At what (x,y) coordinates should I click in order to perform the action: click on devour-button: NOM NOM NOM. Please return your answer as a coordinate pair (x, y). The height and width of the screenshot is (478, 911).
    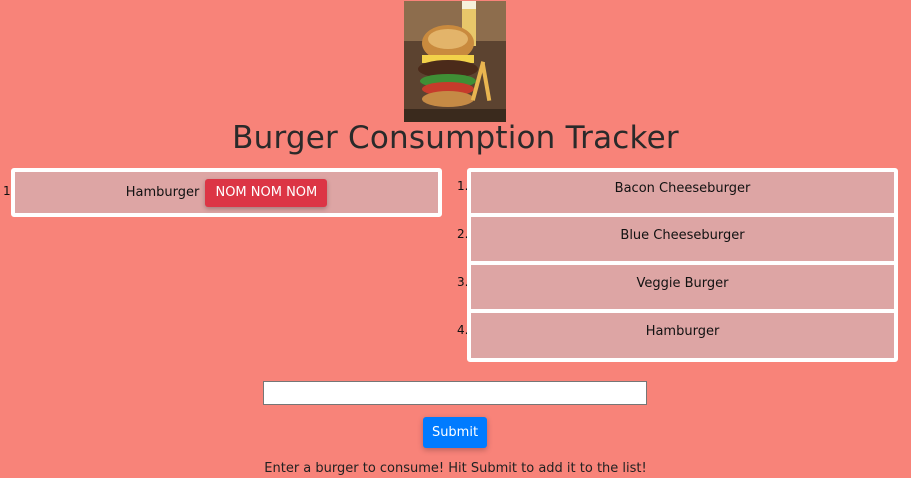
    Looking at the image, I should click on (266, 192).